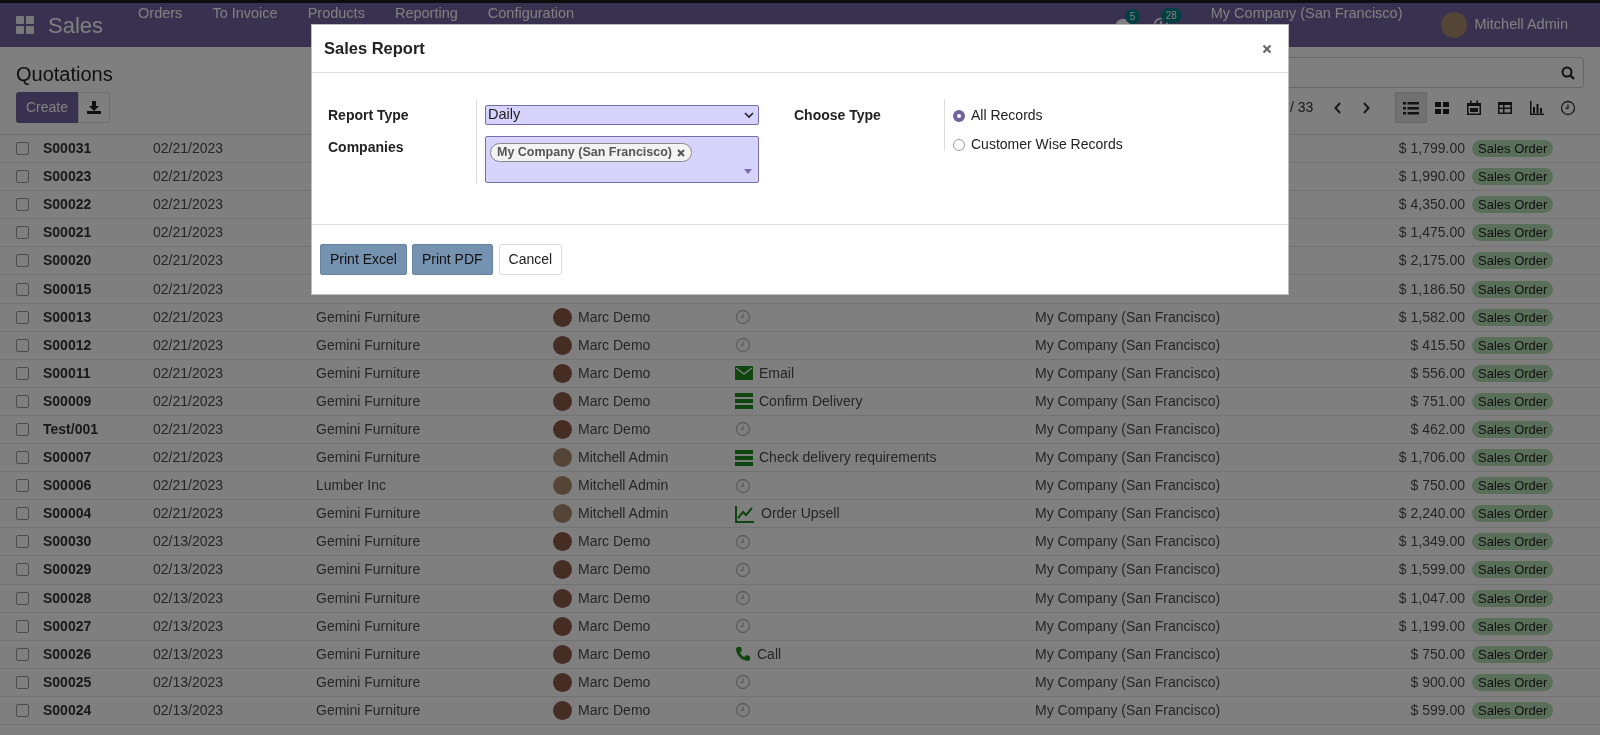  Describe the element at coordinates (769, 654) in the screenshot. I see `activity-label: Call` at that location.